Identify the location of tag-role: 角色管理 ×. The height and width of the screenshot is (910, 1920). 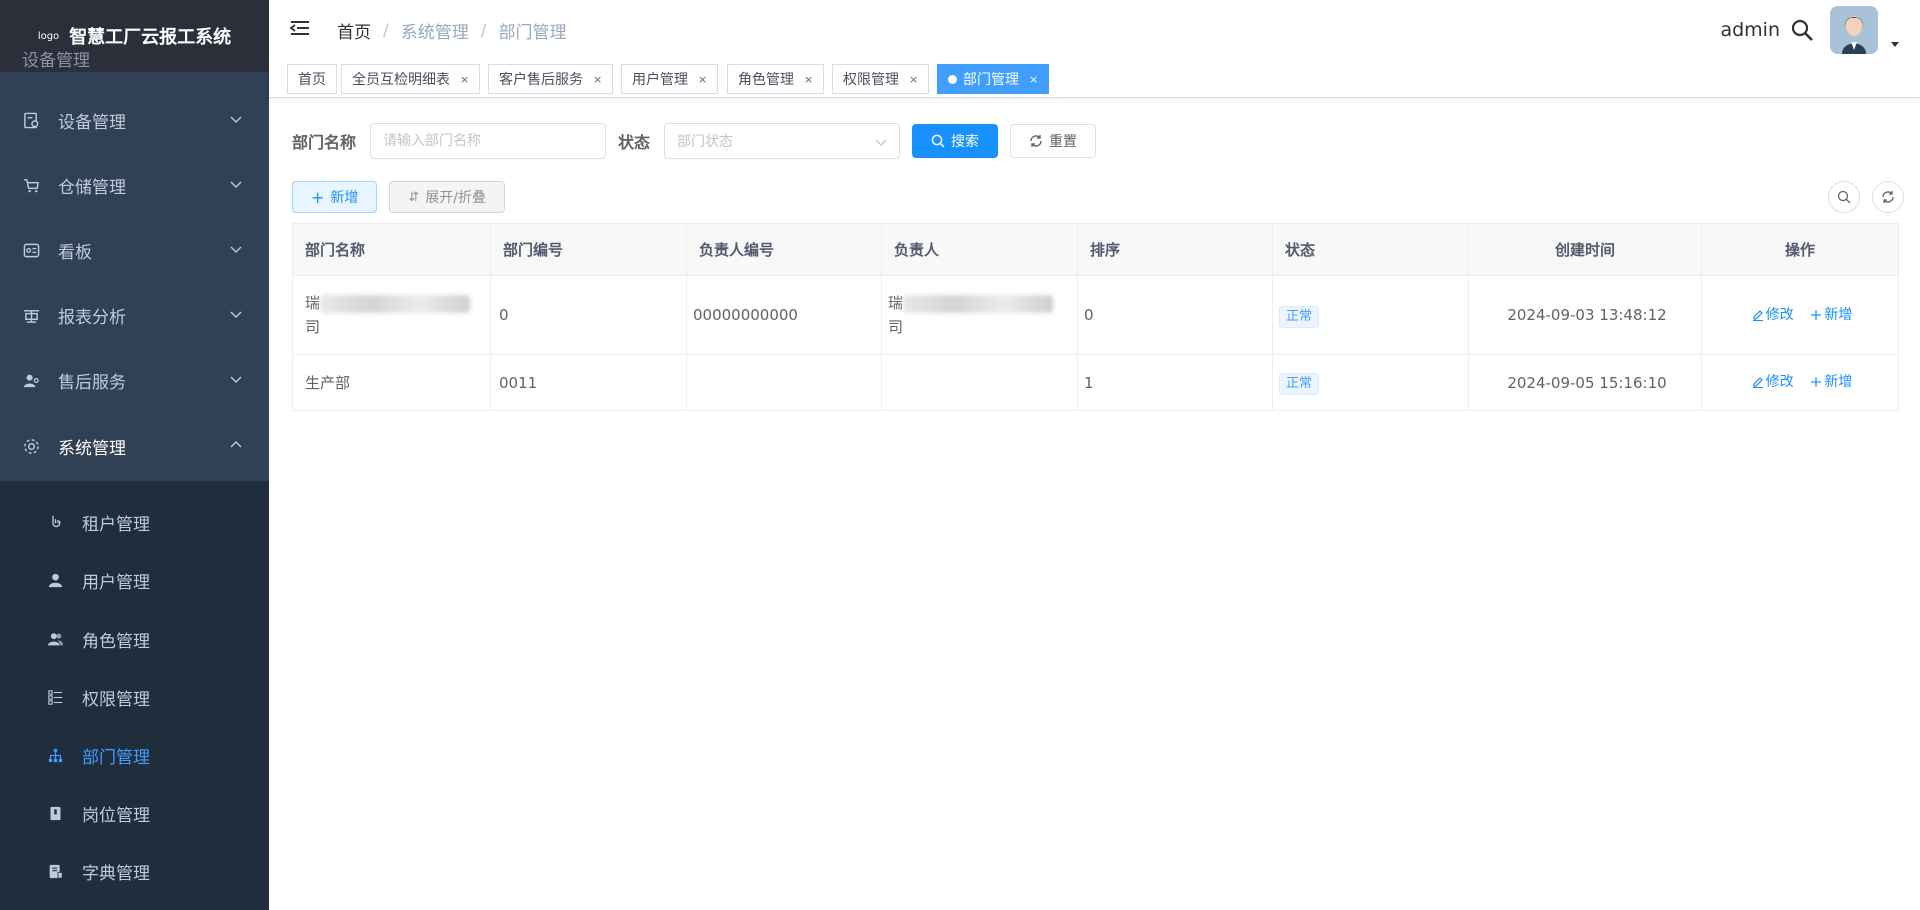
(776, 79).